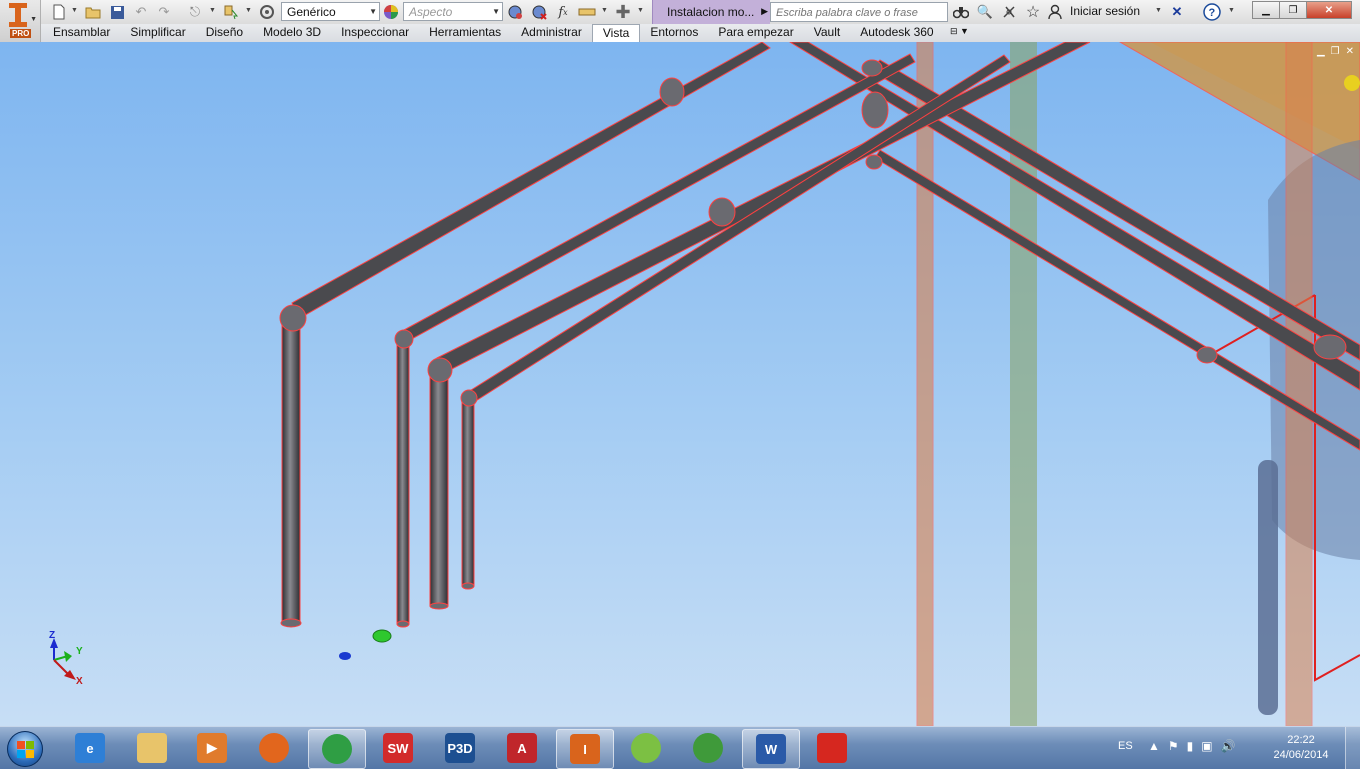  I want to click on help-dropdown-icon: ▼, so click(1231, 10).